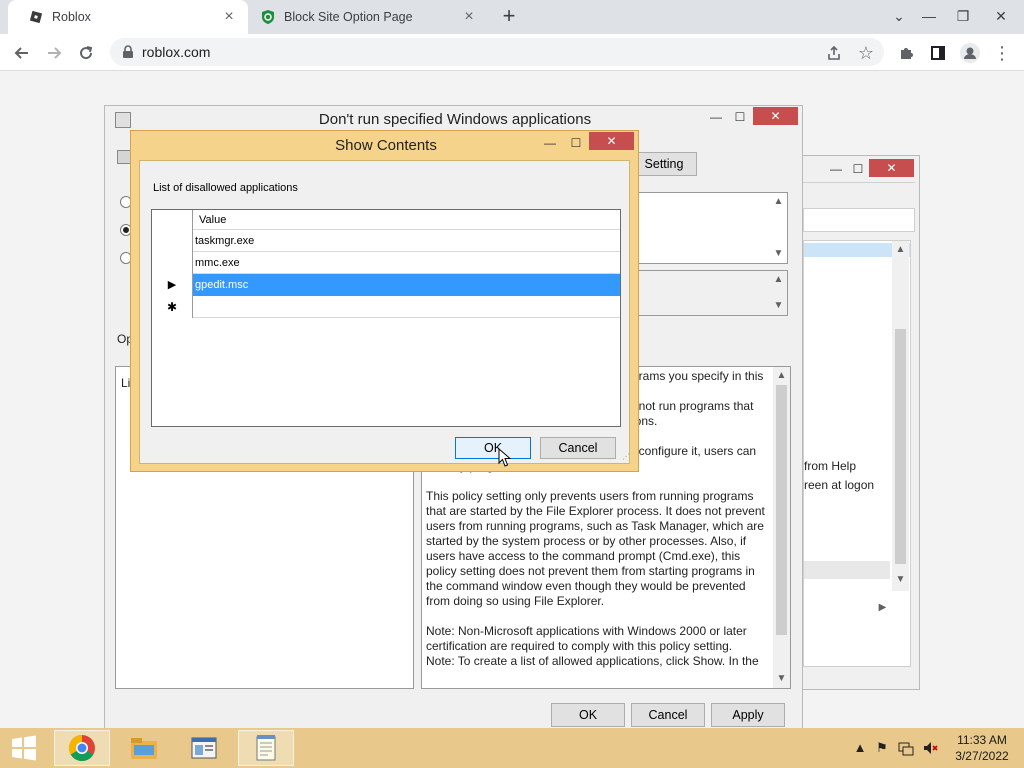 Image resolution: width=1024 pixels, height=768 pixels. Describe the element at coordinates (24, 748) in the screenshot. I see `start-button` at that location.